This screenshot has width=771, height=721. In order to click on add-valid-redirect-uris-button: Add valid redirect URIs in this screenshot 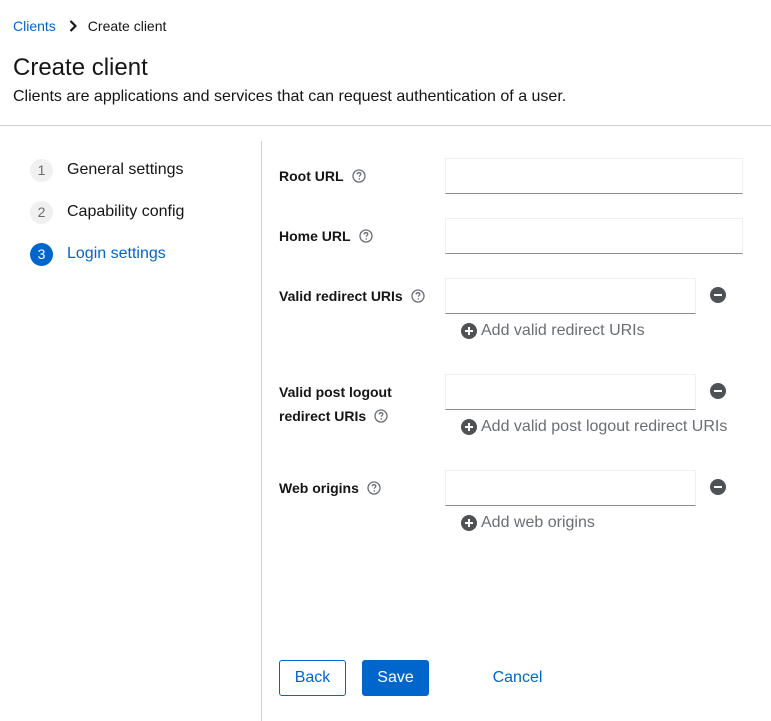, I will do `click(553, 331)`.